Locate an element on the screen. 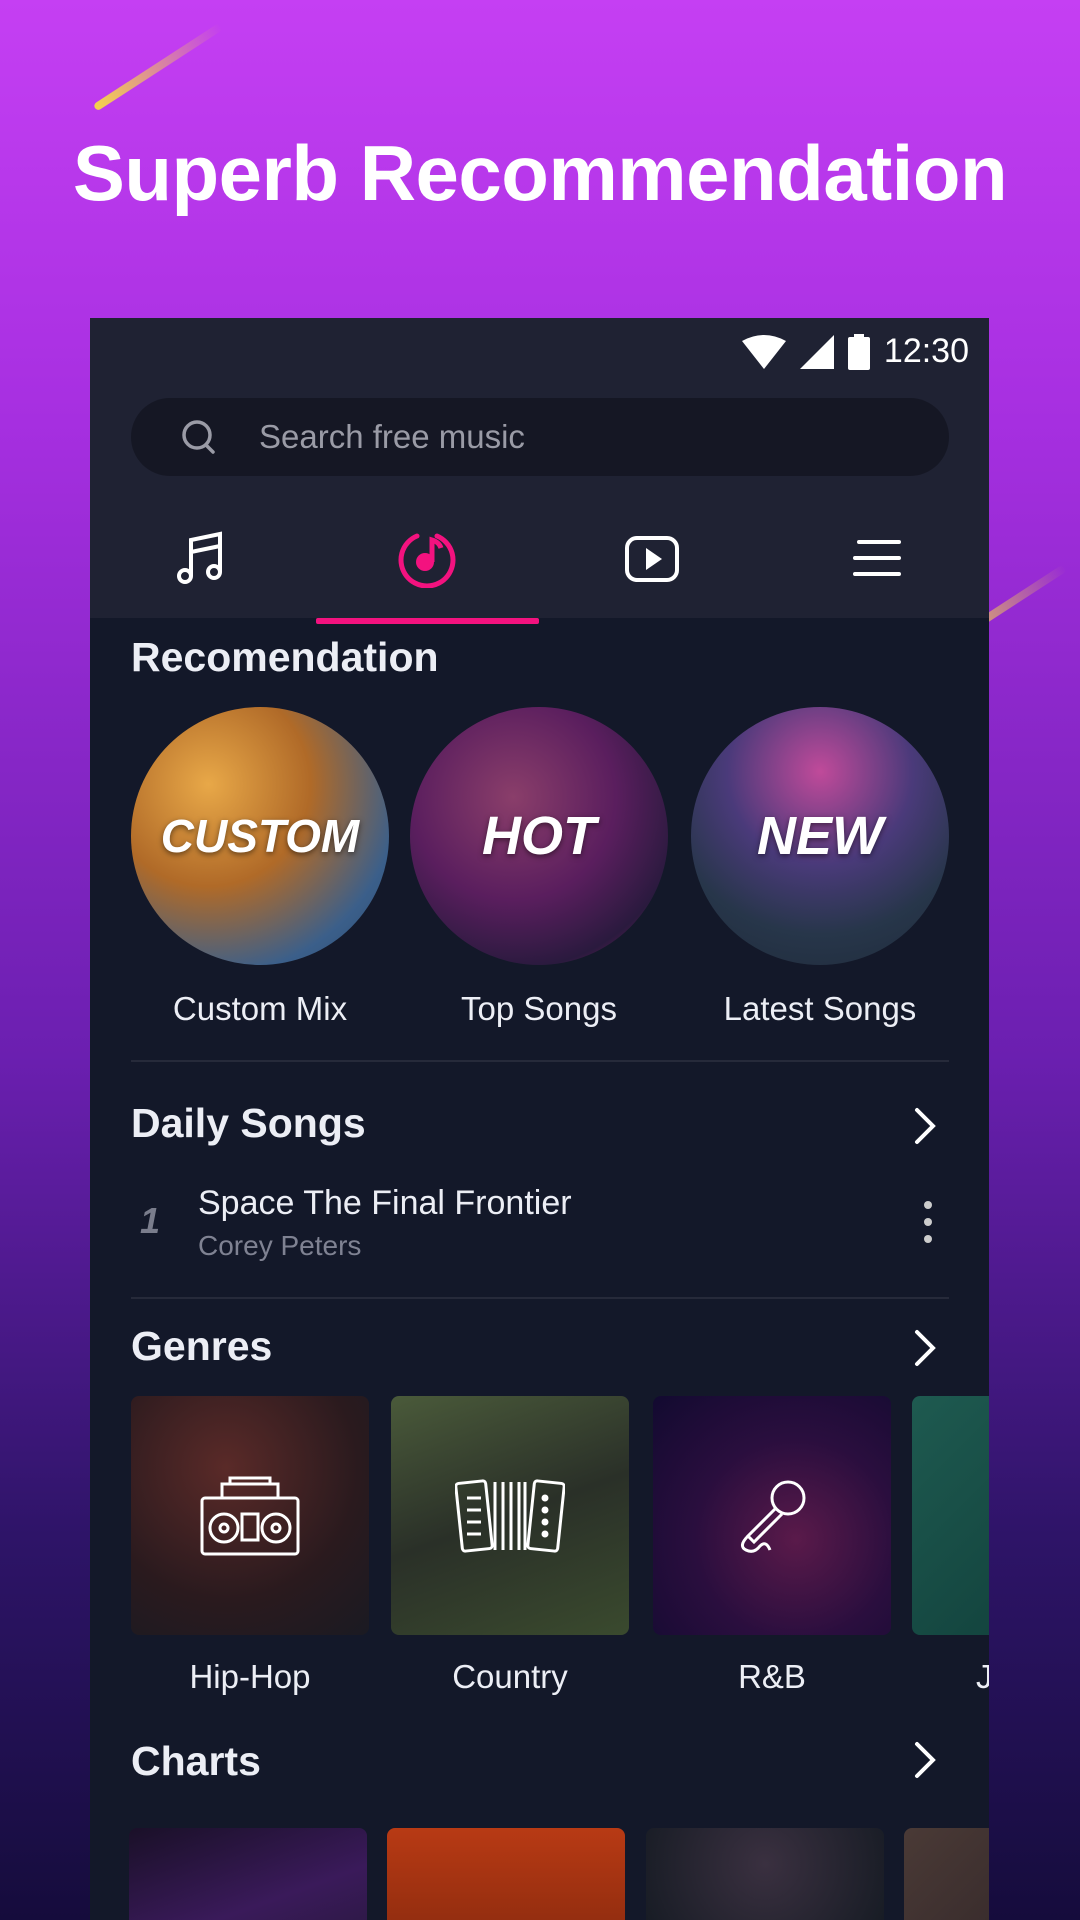 This screenshot has height=1920, width=1080. app-header: 12:30 is located at coordinates (539, 471).